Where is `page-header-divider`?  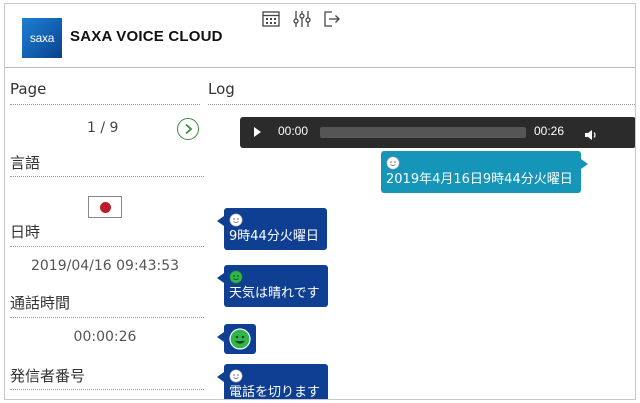 page-header-divider is located at coordinates (105, 104).